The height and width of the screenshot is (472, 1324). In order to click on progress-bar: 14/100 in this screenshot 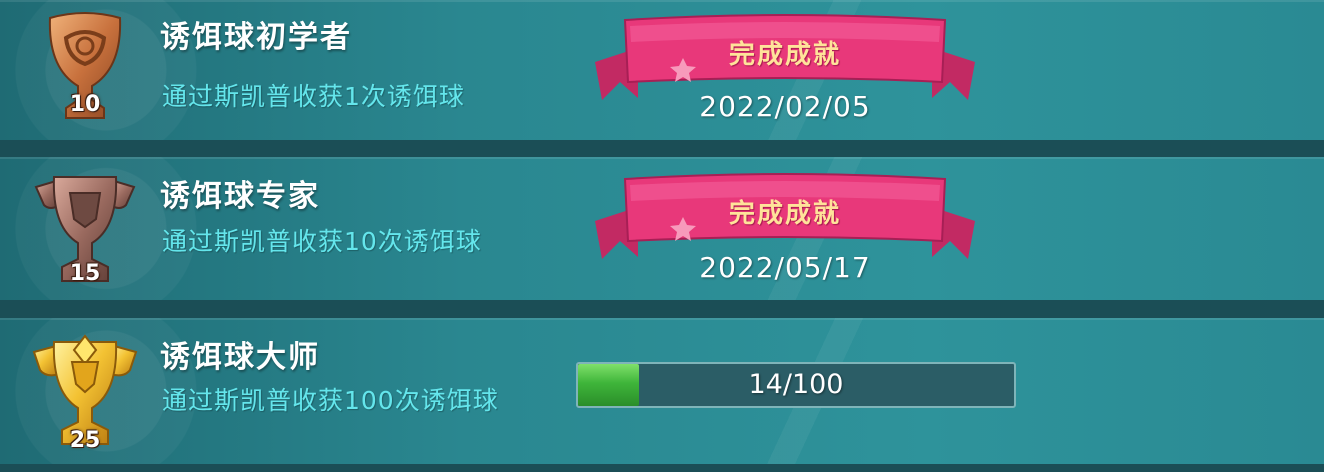, I will do `click(796, 385)`.